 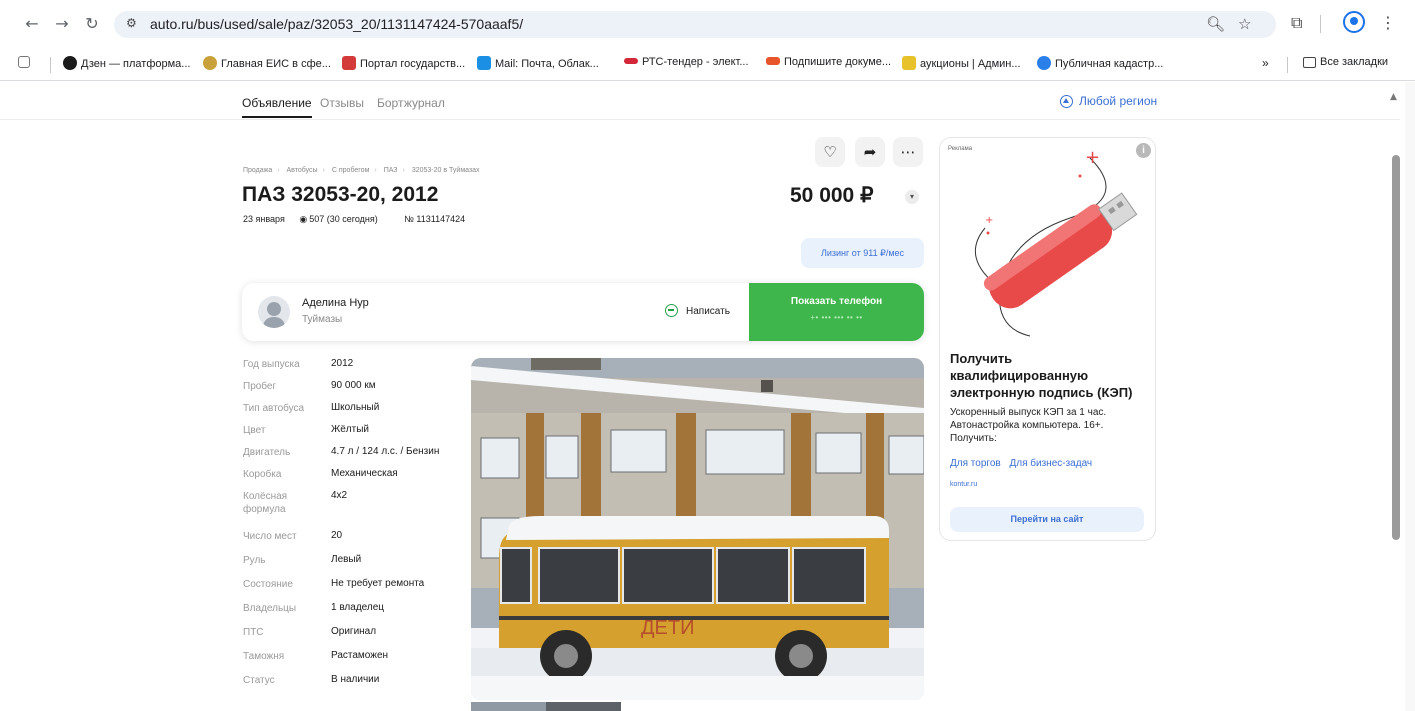 What do you see at coordinates (26, 62) in the screenshot?
I see `apps-icon` at bounding box center [26, 62].